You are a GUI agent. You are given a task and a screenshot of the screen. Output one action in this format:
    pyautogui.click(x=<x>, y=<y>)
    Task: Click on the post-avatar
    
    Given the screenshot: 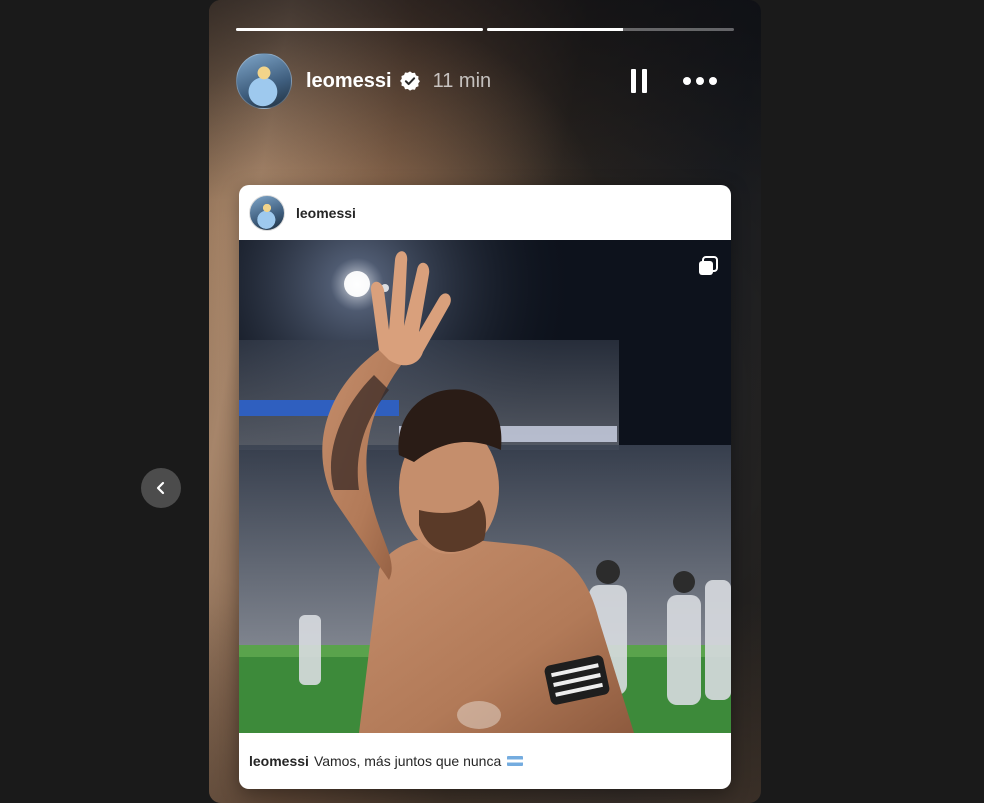 What is the action you would take?
    pyautogui.click(x=267, y=212)
    